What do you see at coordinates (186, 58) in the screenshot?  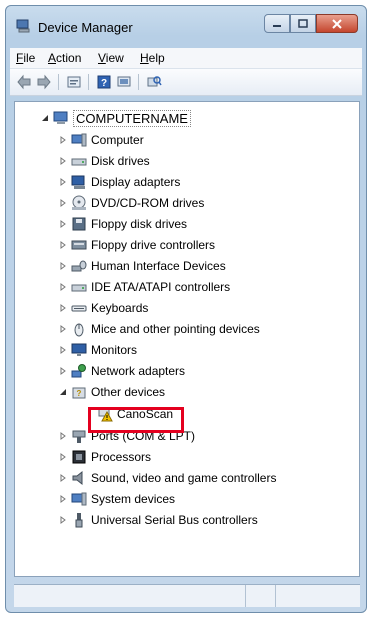 I see `menu-bar: File Action View Help` at bounding box center [186, 58].